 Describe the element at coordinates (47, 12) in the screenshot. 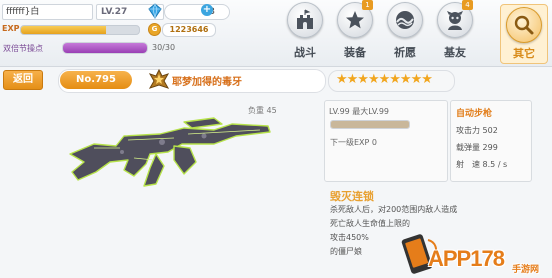

I see `player-name: ffffff}白` at that location.